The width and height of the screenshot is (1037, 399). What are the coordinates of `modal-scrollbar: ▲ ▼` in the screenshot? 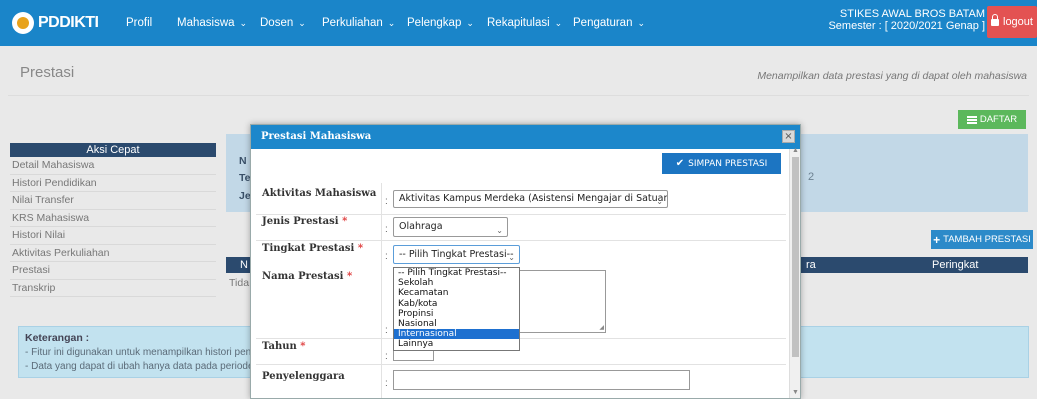 It's located at (794, 272).